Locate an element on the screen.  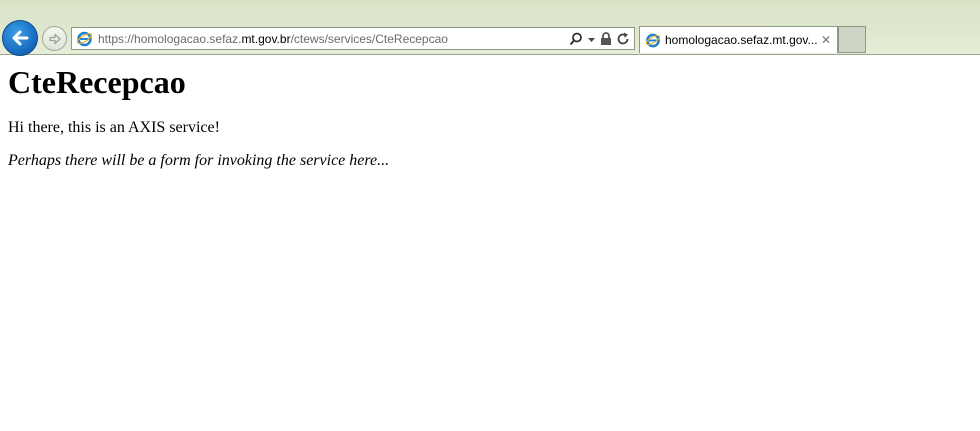
tab-active: homologacao.sefaz.mt.gov... ✕ is located at coordinates (738, 39).